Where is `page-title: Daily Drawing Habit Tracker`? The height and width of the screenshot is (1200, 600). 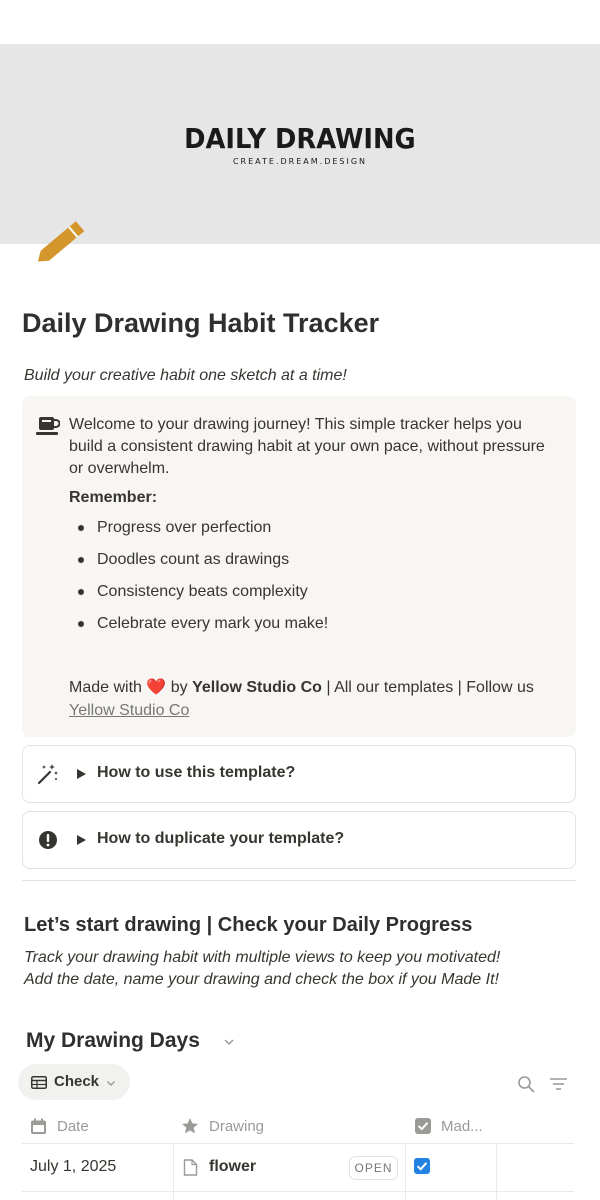
page-title: Daily Drawing Habit Tracker is located at coordinates (201, 323).